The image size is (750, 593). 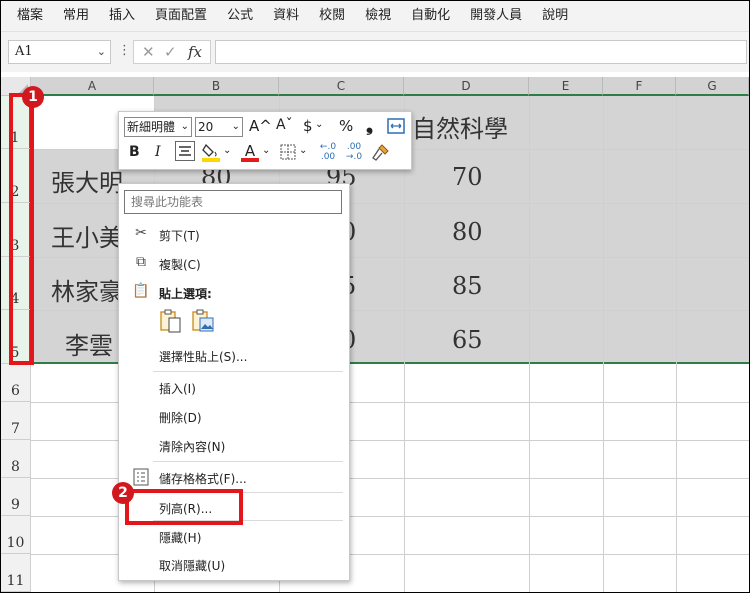 What do you see at coordinates (240, 16) in the screenshot?
I see `tab-formulas: 公式` at bounding box center [240, 16].